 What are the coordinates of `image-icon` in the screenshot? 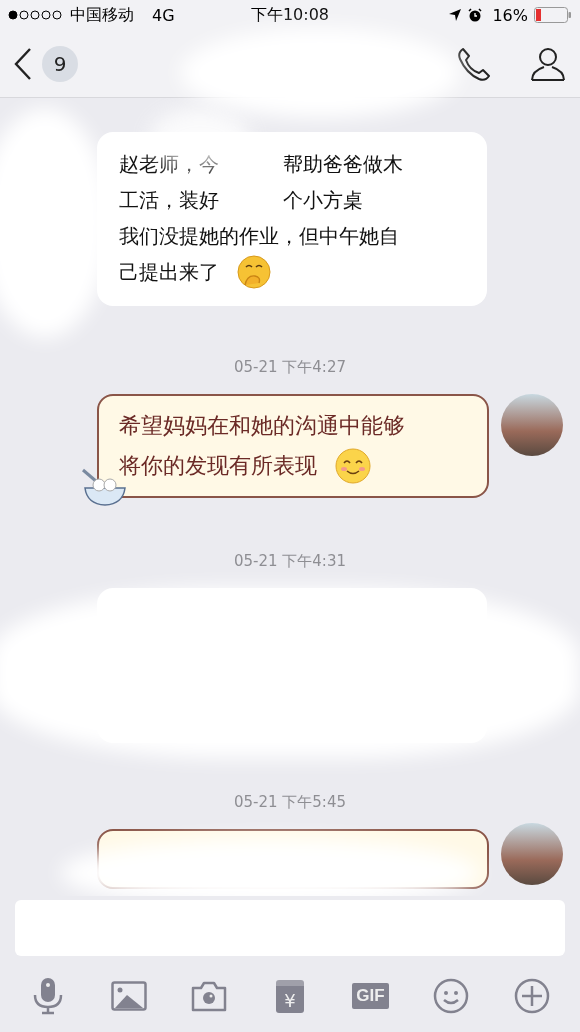 It's located at (128, 996).